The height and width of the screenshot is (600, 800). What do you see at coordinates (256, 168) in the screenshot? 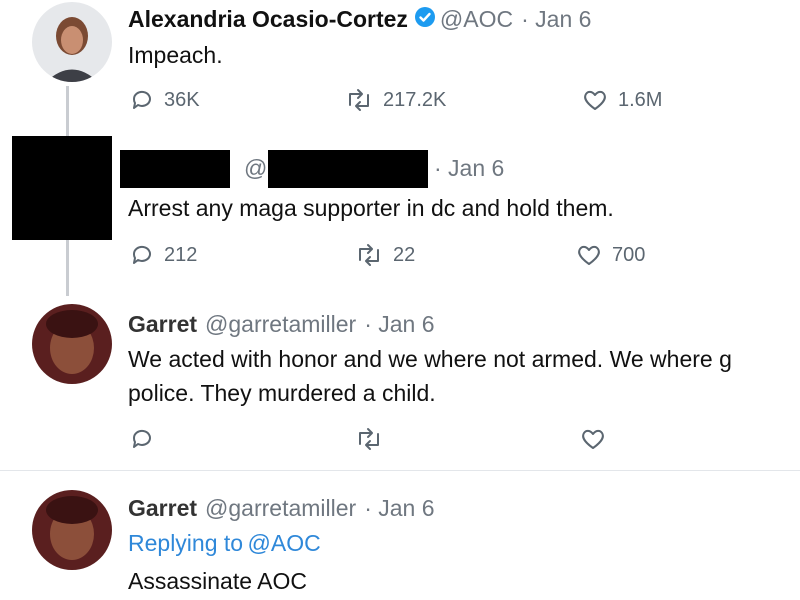
I see `handle-at: @` at bounding box center [256, 168].